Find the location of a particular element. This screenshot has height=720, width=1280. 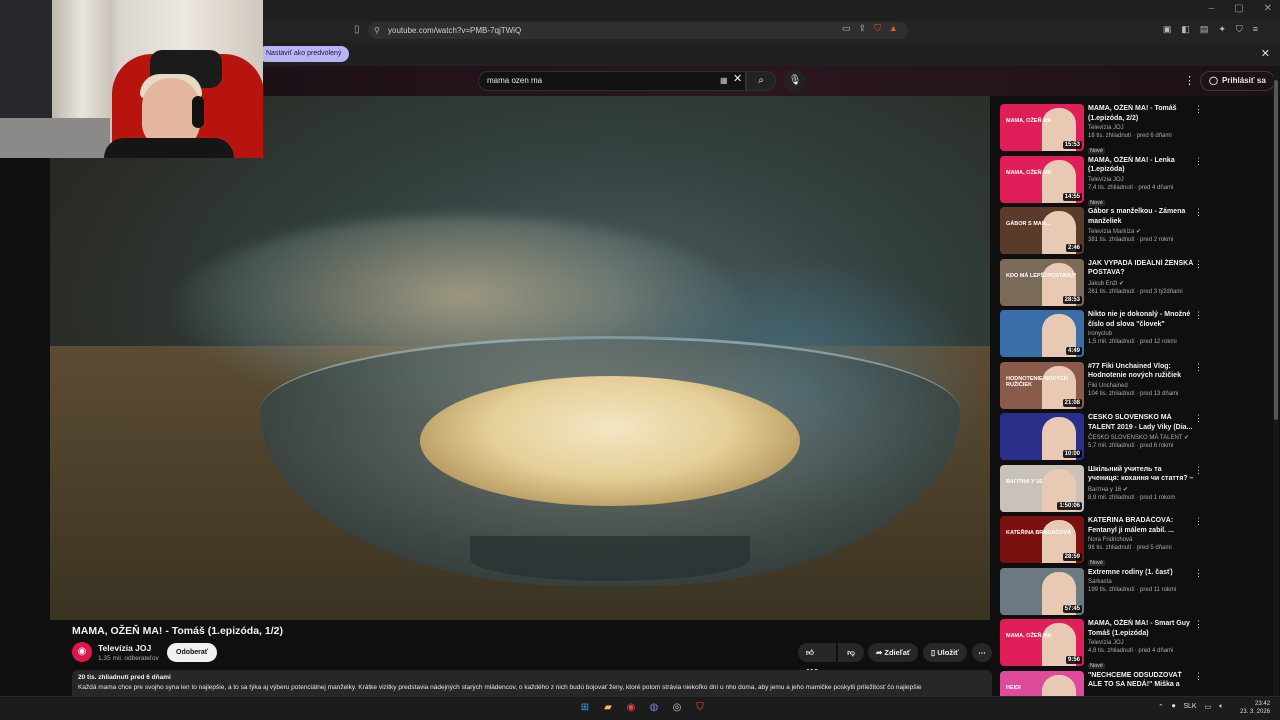

recommendation-title: Extremne rodiny (1. časť) is located at coordinates (1141, 573).